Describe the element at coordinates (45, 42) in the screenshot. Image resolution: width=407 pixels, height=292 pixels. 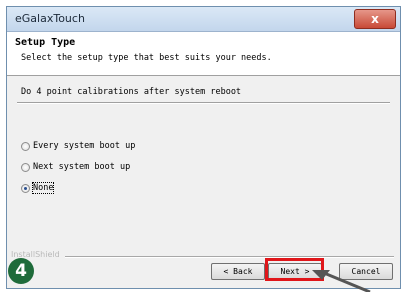
I see `page-title: Setup Type` at that location.